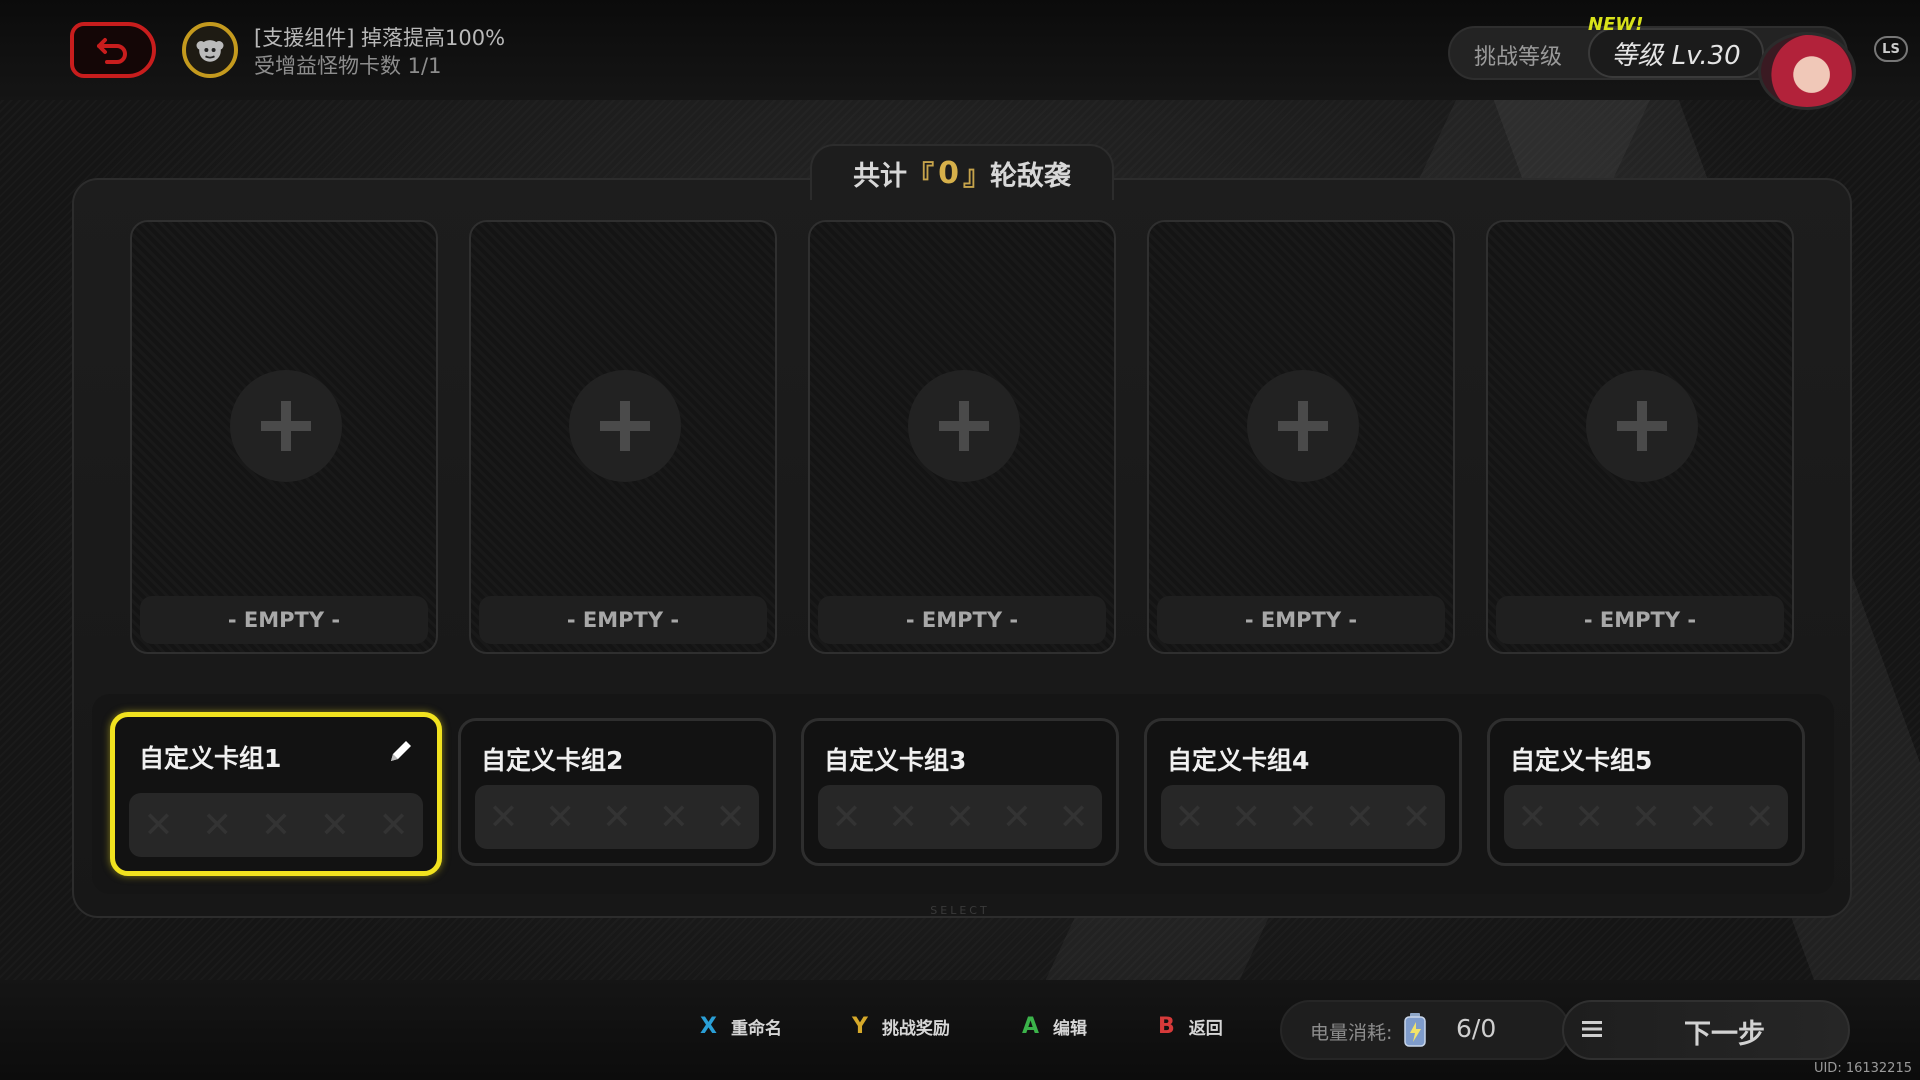  I want to click on title-bracket-open: 『, so click(921, 176).